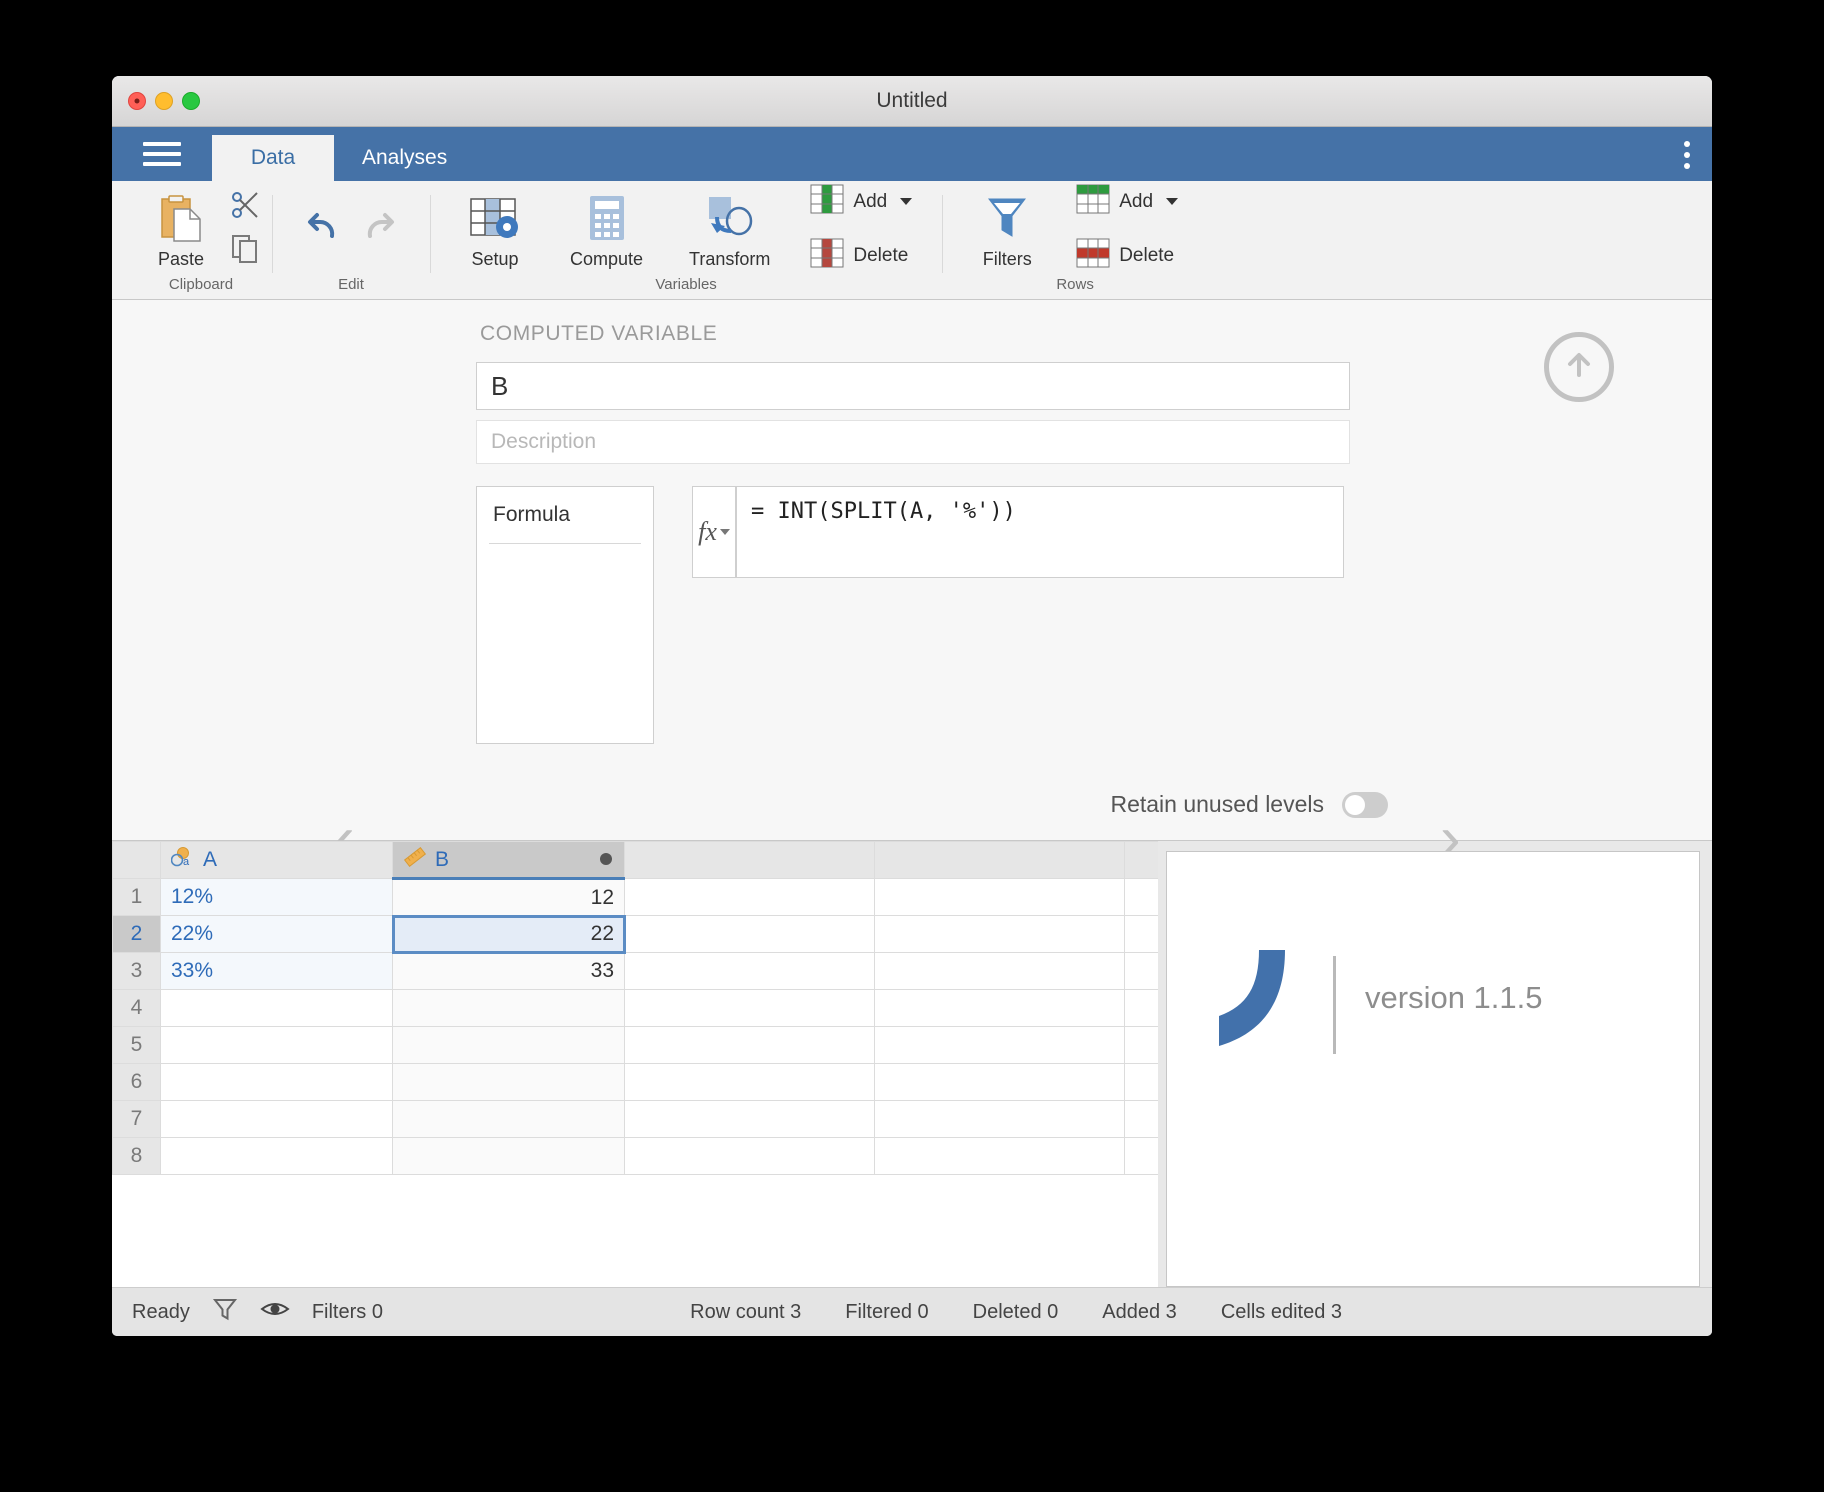 The image size is (1824, 1492). Describe the element at coordinates (606, 228) in the screenshot. I see `compute-button: Compute` at that location.